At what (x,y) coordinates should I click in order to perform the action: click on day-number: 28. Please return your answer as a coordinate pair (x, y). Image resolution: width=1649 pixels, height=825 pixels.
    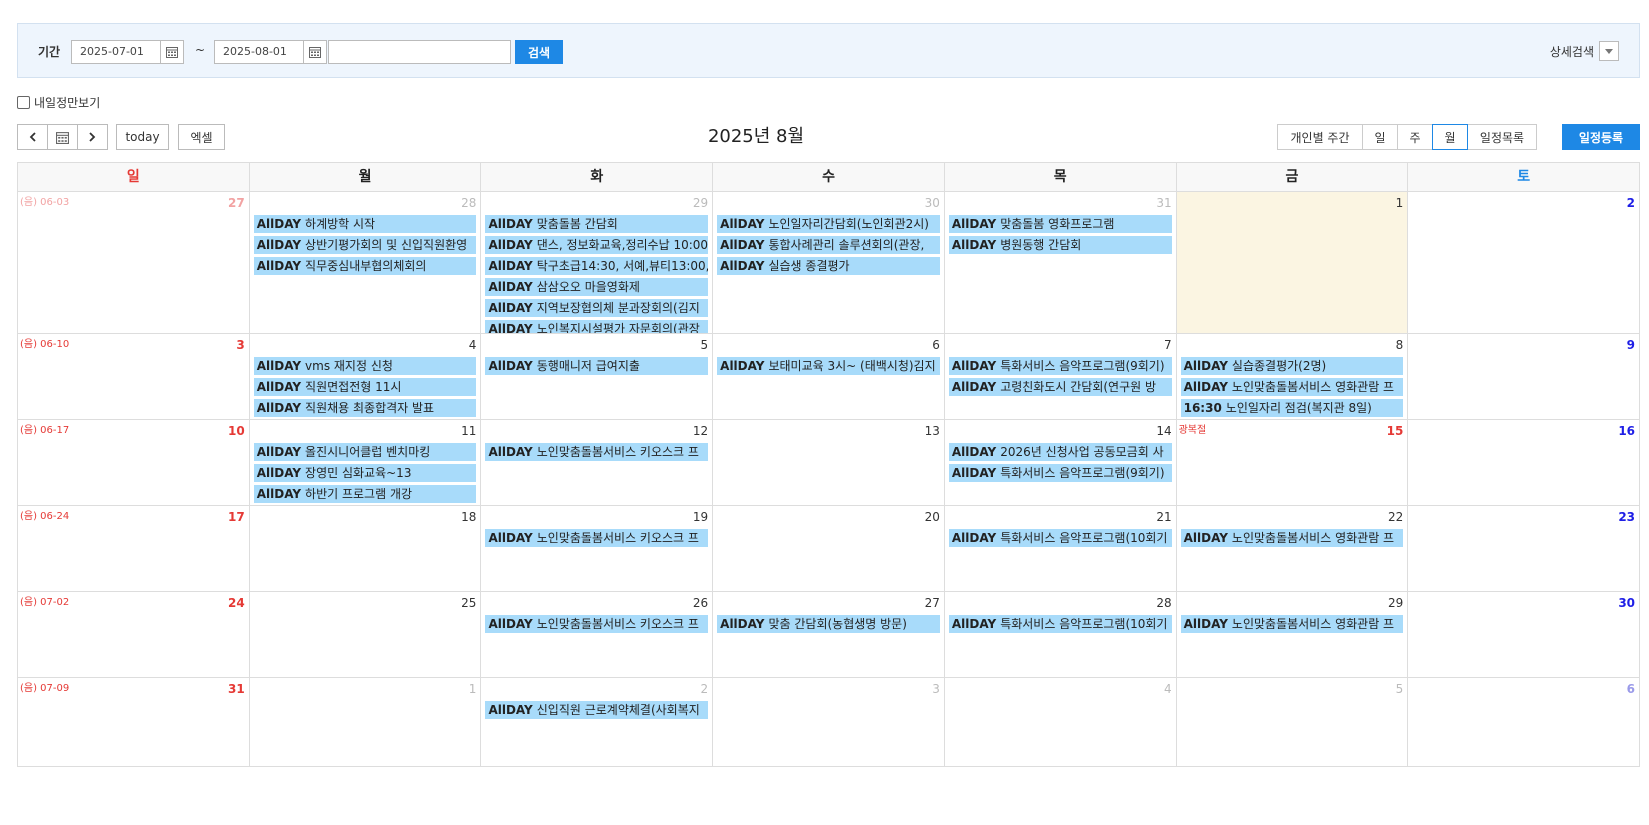
    Looking at the image, I should click on (468, 203).